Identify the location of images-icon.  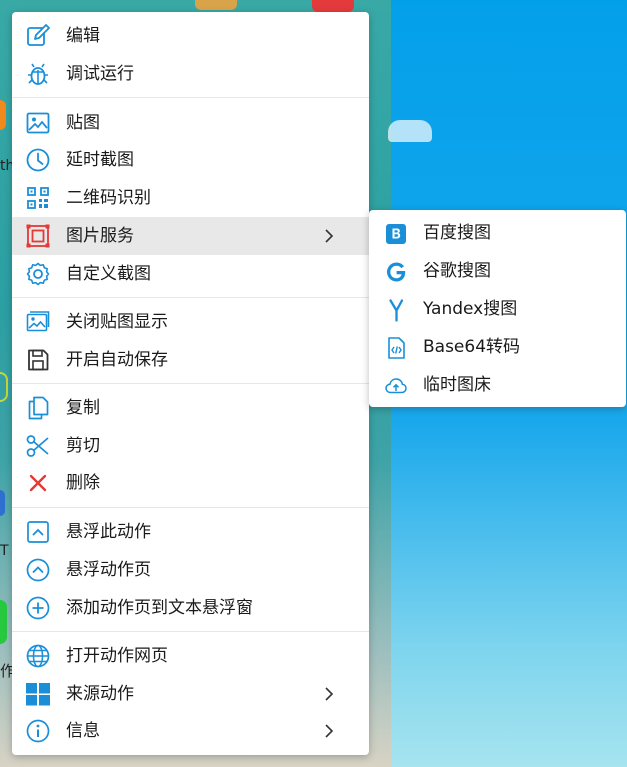
(38, 322).